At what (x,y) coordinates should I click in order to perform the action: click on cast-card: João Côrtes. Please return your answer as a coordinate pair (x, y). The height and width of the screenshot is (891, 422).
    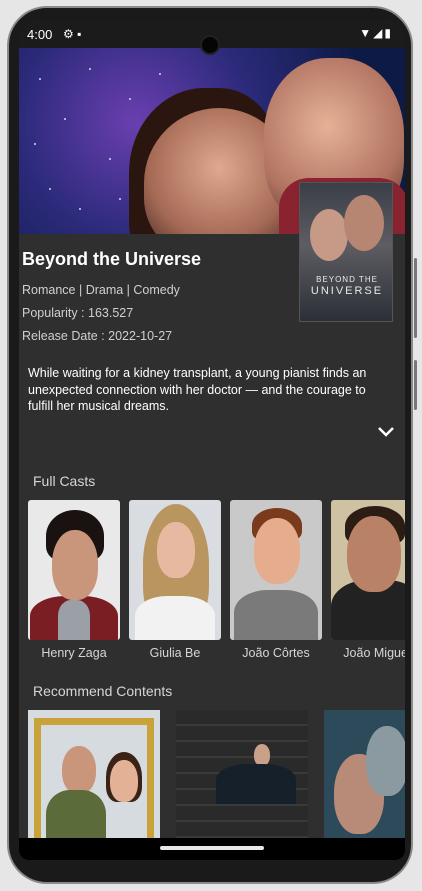
    Looking at the image, I should click on (276, 580).